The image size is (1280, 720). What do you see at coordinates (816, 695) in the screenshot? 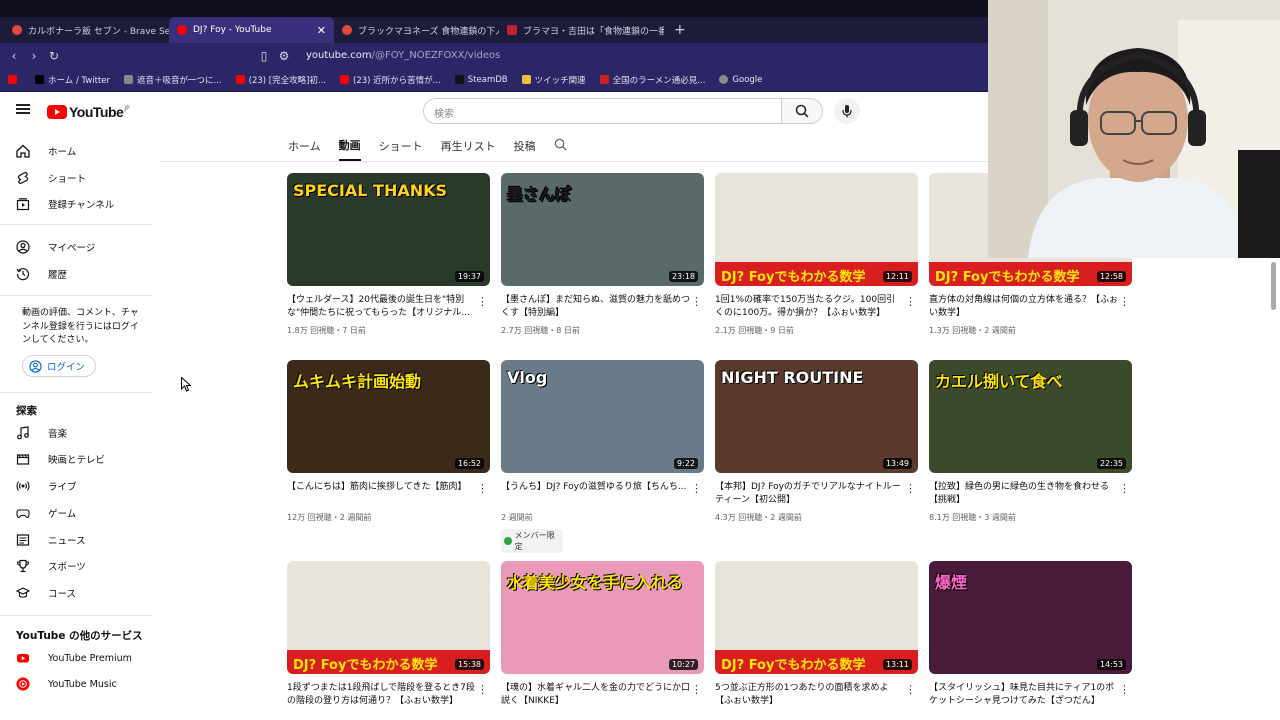
I see `video-title: 5つ並ぶ正方形の1つあたりの面積を求めよ【ふぉい数学】` at bounding box center [816, 695].